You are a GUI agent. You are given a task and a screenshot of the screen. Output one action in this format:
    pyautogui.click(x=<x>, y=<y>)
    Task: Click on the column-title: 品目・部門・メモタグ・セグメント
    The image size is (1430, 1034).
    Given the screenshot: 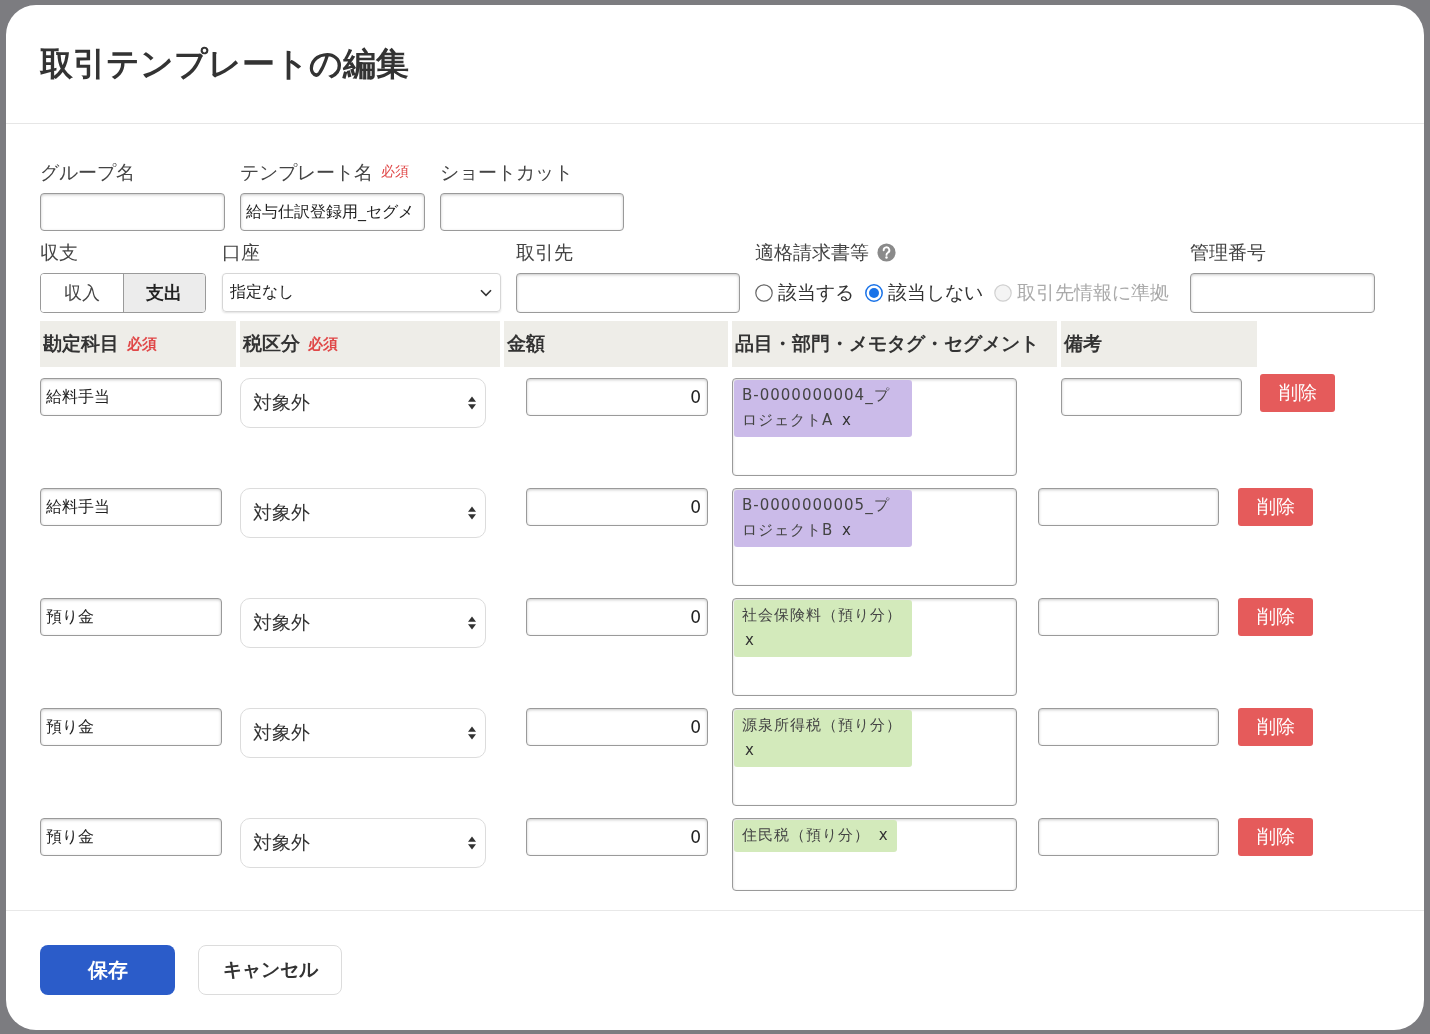 What is the action you would take?
    pyautogui.click(x=887, y=343)
    